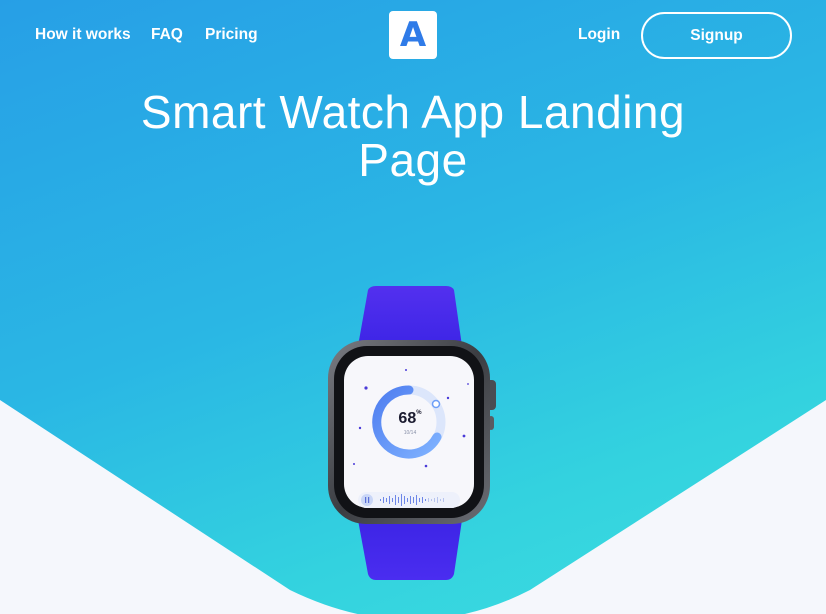  I want to click on brand-logo: A, so click(413, 35).